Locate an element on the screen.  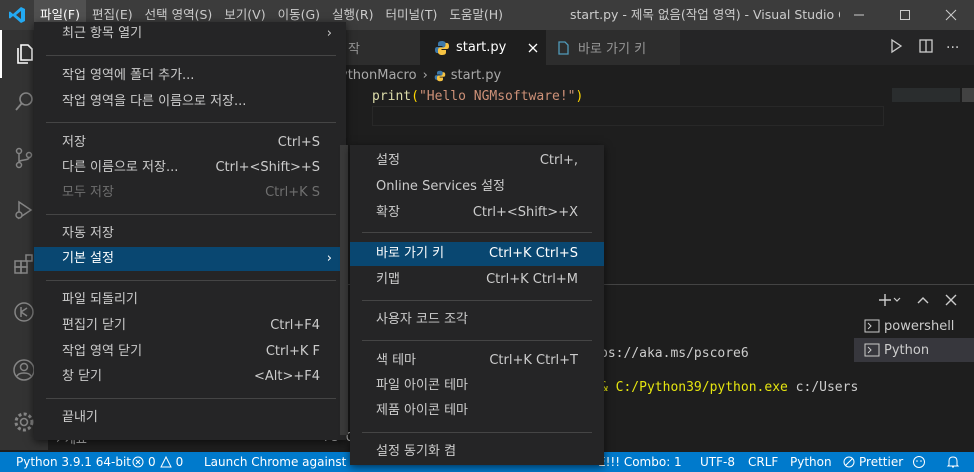
tab-label: 바로 가기 키 is located at coordinates (612, 49).